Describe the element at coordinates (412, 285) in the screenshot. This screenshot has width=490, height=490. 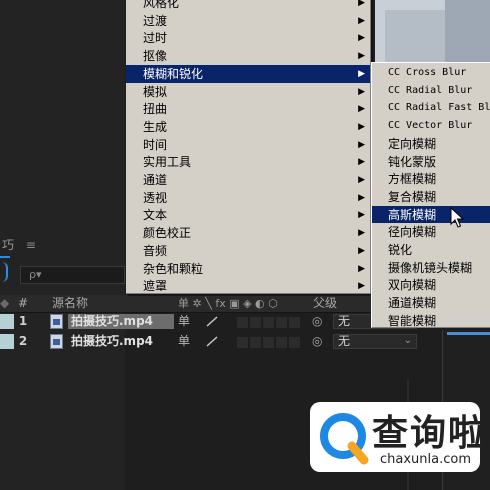
I see `submenu-item-label: 双向模糊` at that location.